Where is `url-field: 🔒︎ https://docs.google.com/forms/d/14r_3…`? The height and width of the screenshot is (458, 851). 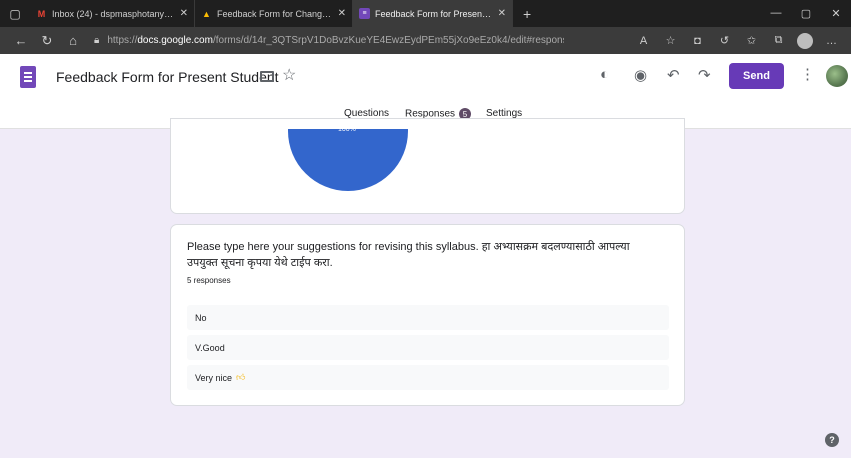 url-field: 🔒︎ https://docs.google.com/forms/d/14r_3… is located at coordinates (329, 40).